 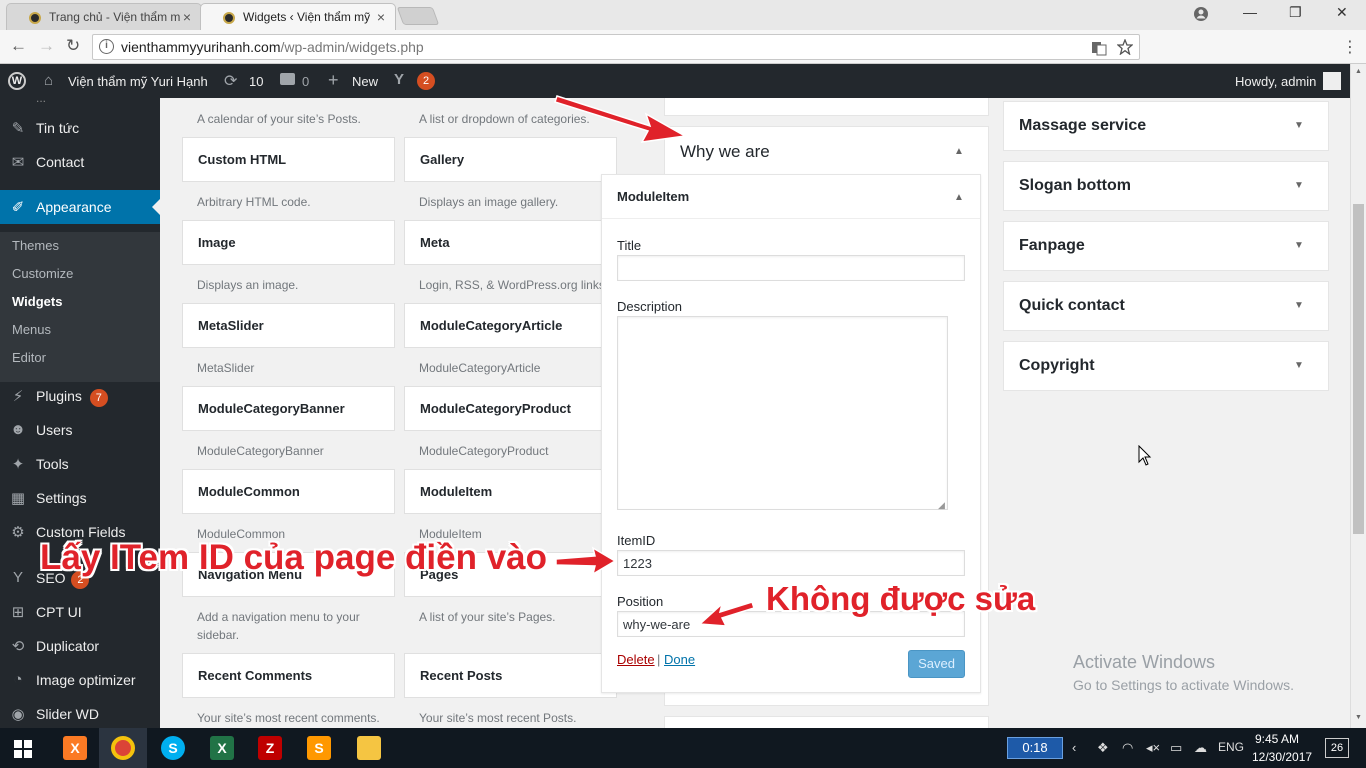 I want to click on sidebar-copyright: Copyright ▼, so click(x=1166, y=366).